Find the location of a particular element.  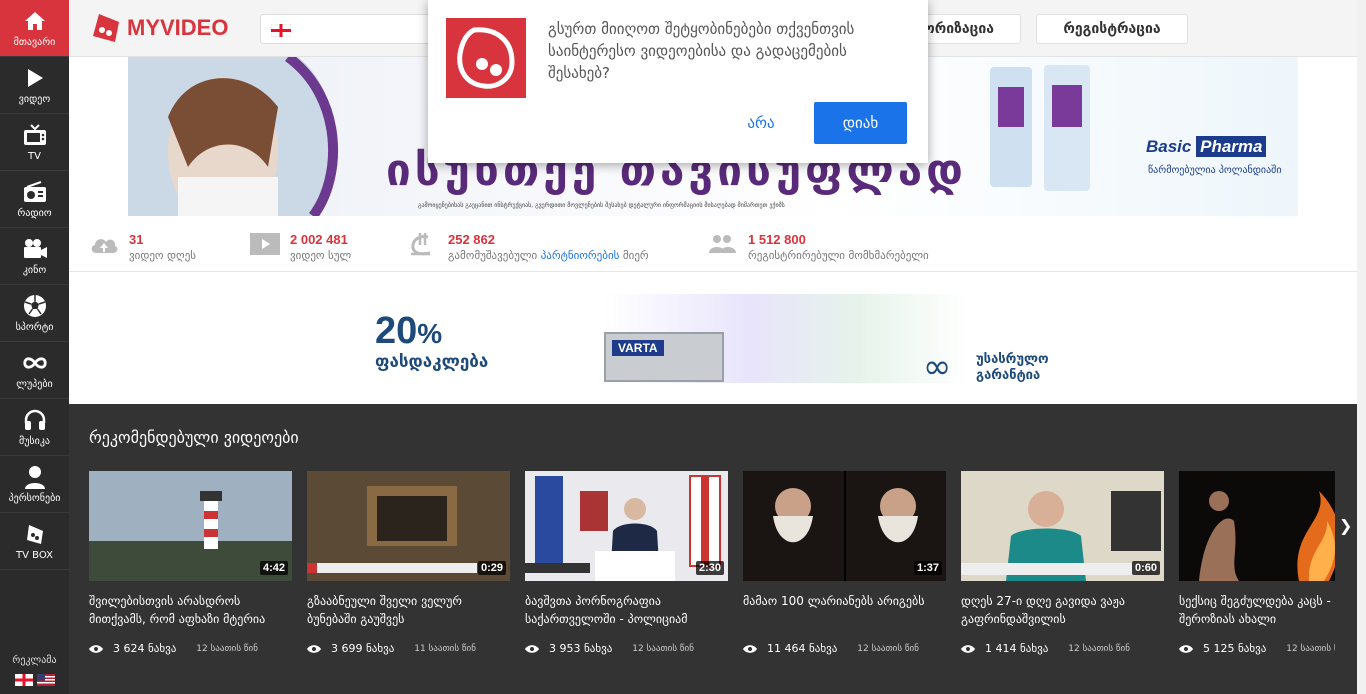

sidebar-item-sport: სპორტი is located at coordinates (34, 313).